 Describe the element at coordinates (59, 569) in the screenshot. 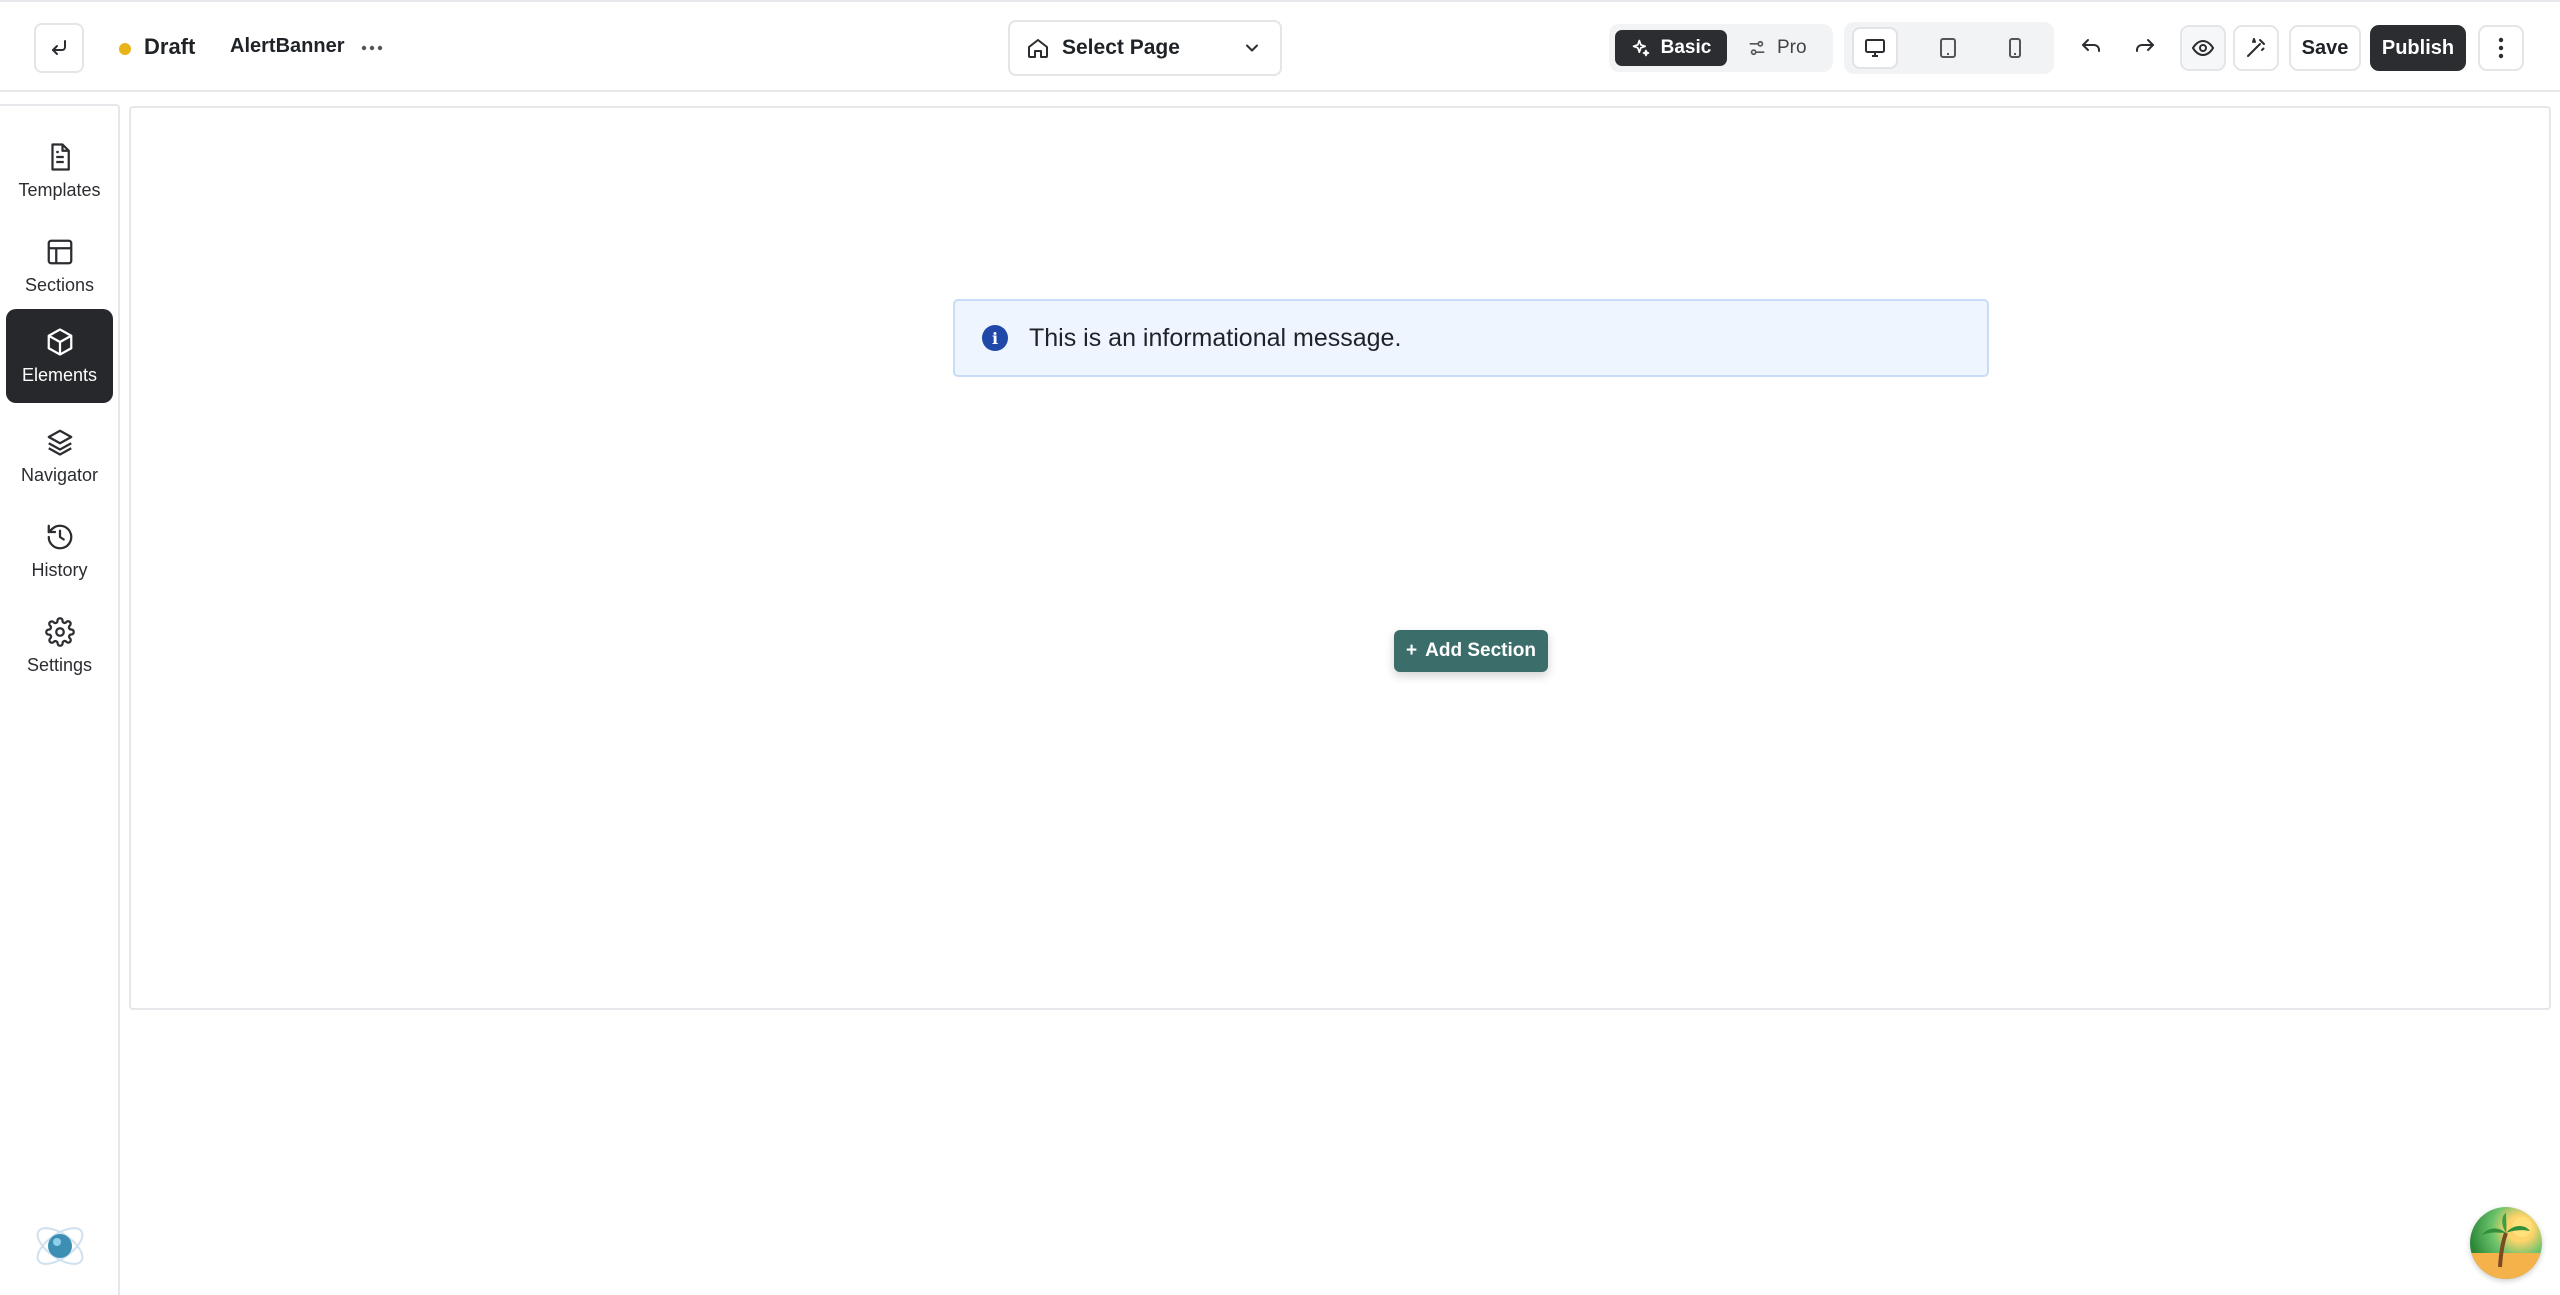

I see `sidebar-item-label: History` at that location.